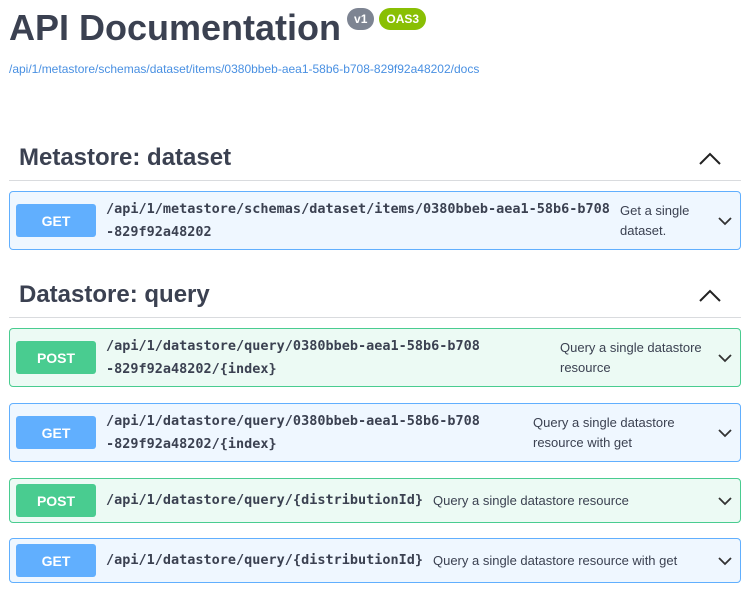 This screenshot has height=598, width=755. What do you see at coordinates (125, 157) in the screenshot?
I see `section-title: Metastore: dataset` at bounding box center [125, 157].